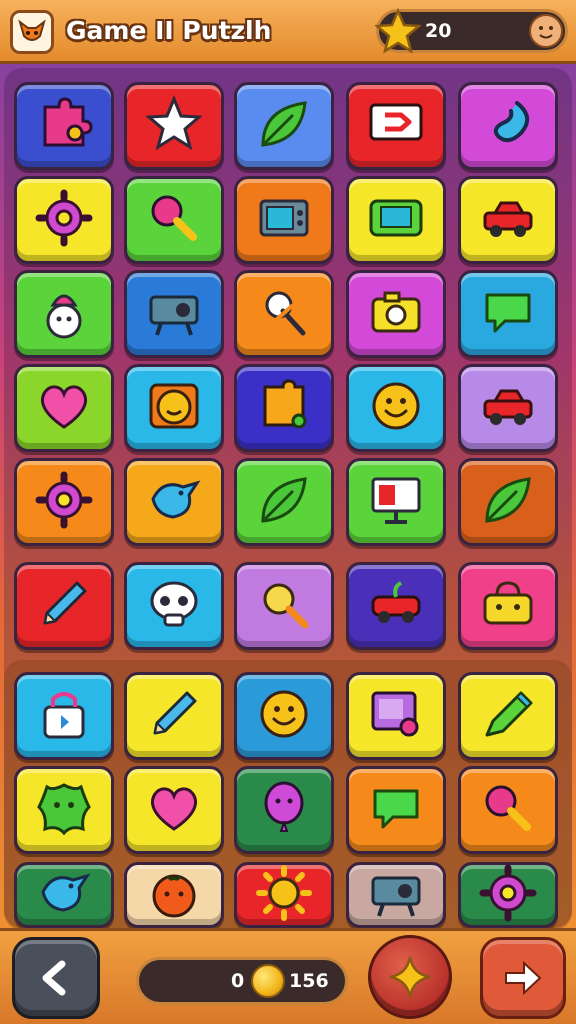 Image resolution: width=576 pixels, height=1024 pixels. I want to click on tile-game-console, so click(396, 220).